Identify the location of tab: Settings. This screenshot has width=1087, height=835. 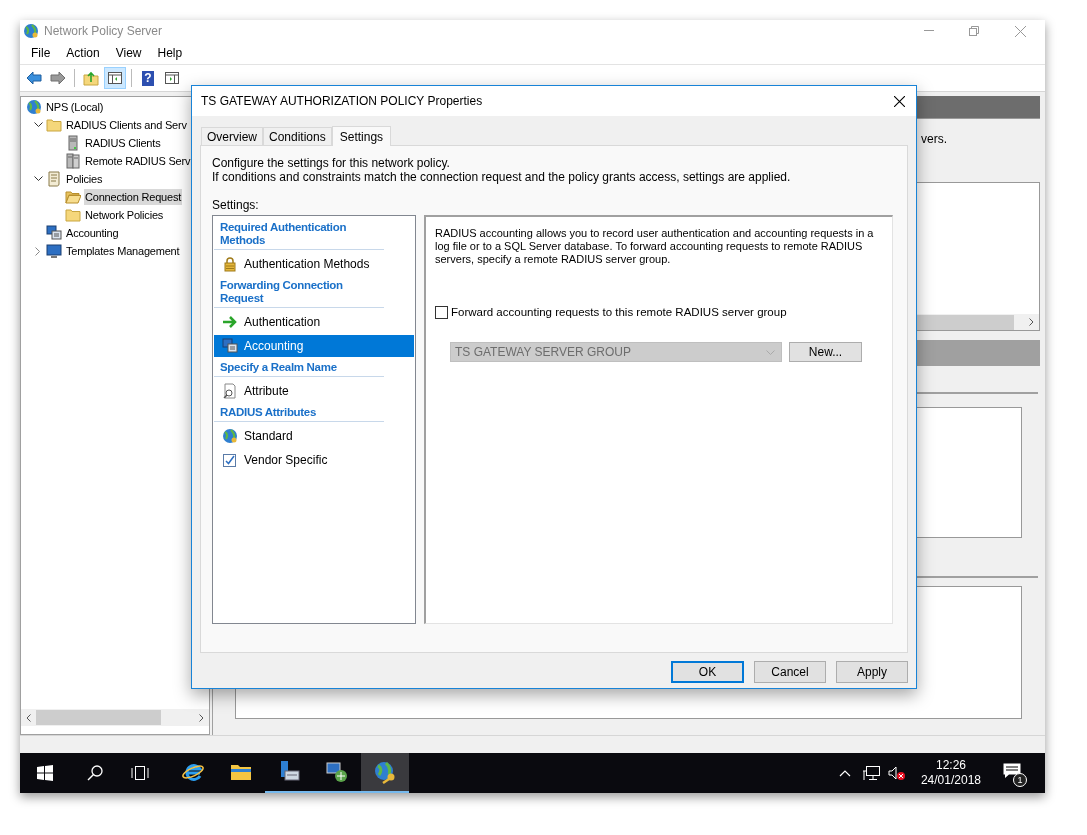
(361, 136).